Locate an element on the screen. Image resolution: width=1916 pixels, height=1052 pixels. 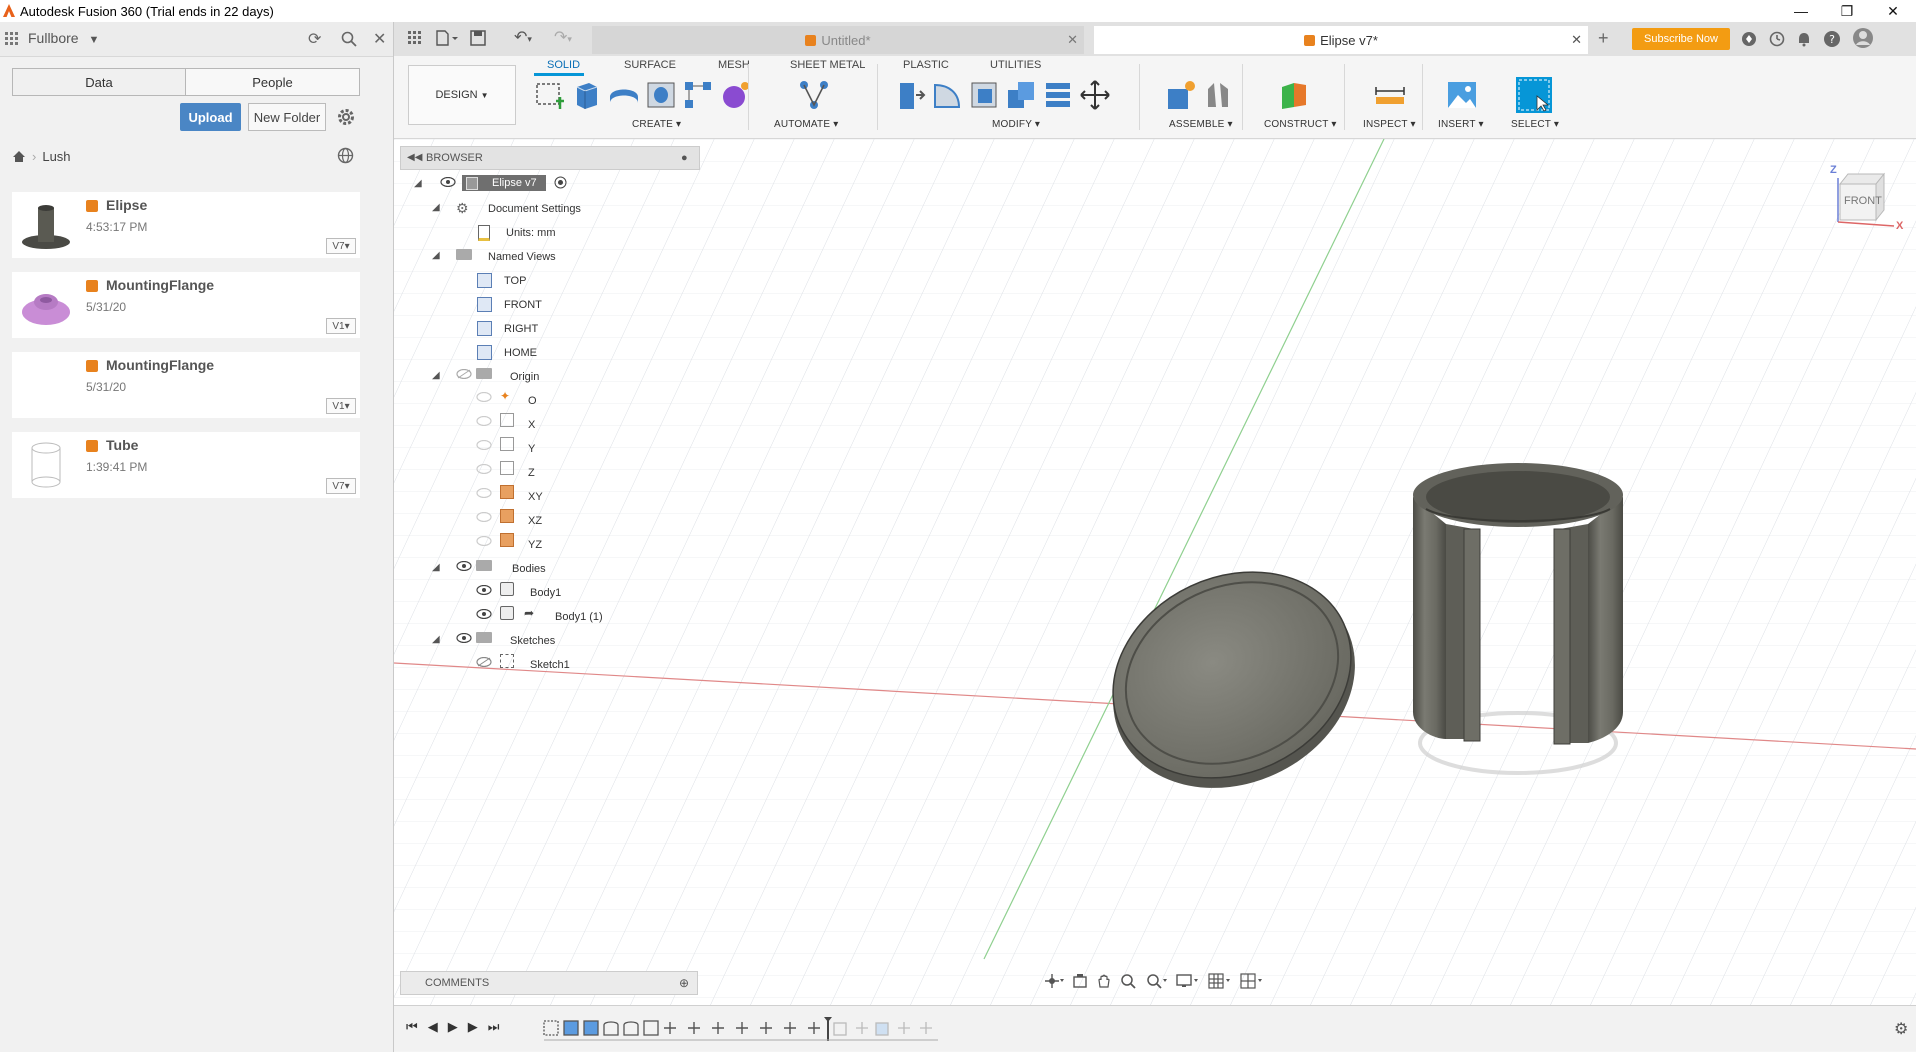
view-cube: FRONT Z X is located at coordinates (1864, 204).